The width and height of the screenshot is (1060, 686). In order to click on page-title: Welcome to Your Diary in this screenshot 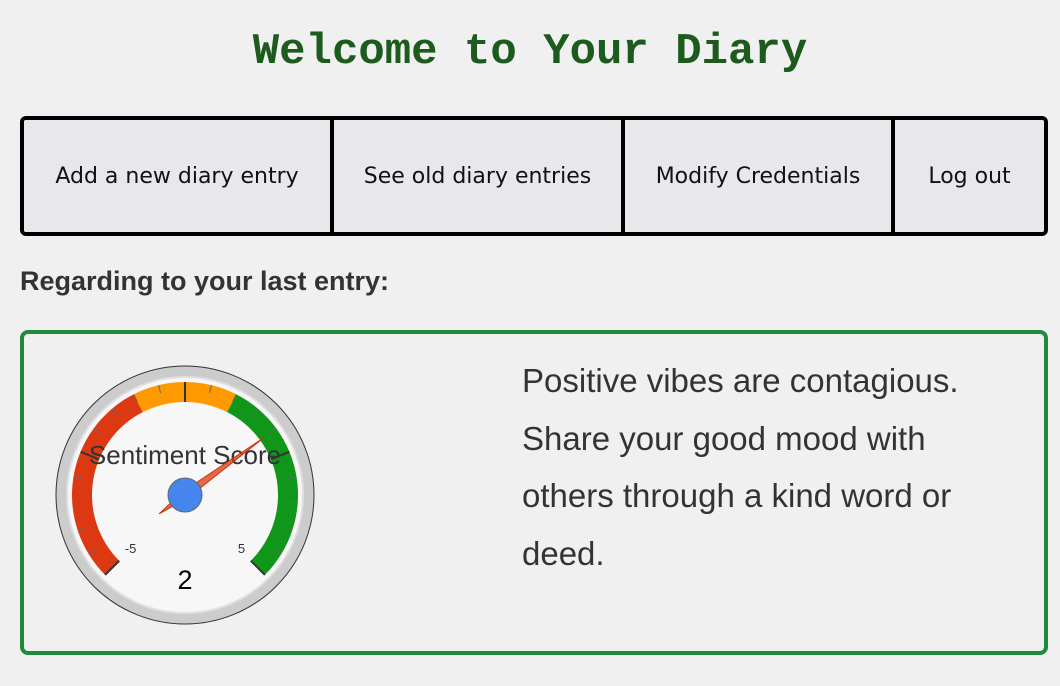, I will do `click(530, 52)`.